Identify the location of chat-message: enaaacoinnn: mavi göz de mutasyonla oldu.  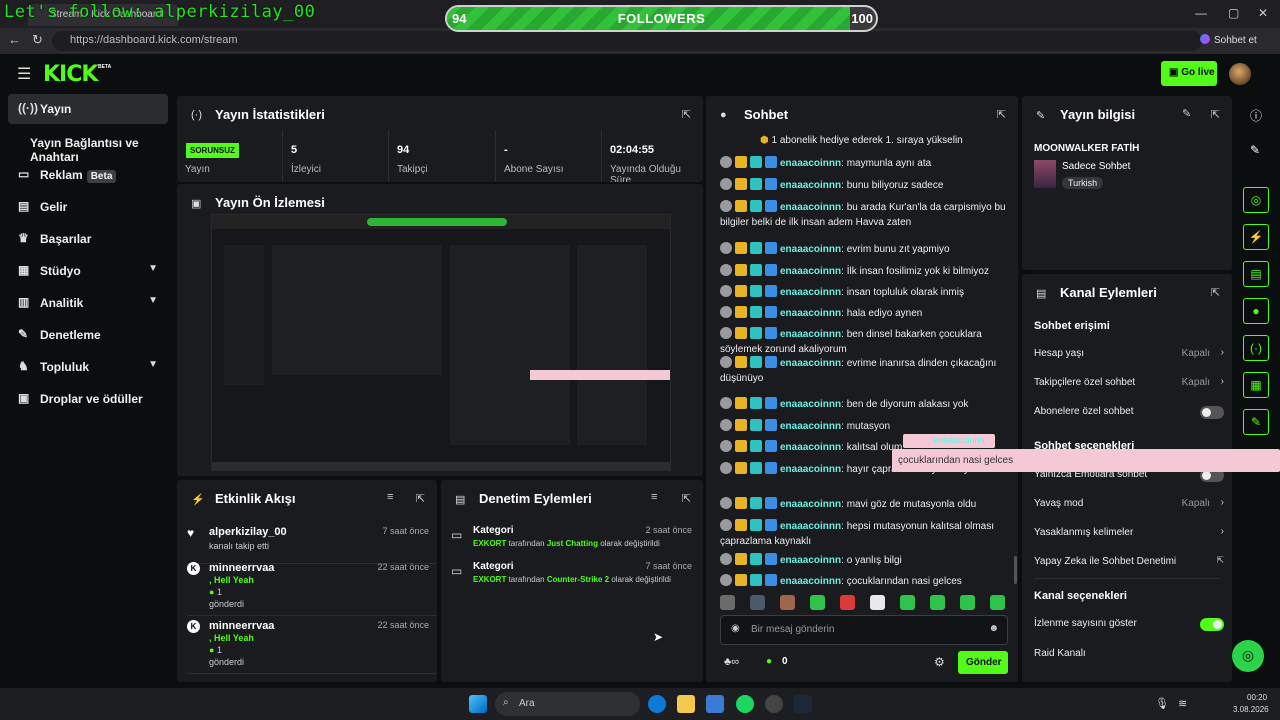
(865, 504).